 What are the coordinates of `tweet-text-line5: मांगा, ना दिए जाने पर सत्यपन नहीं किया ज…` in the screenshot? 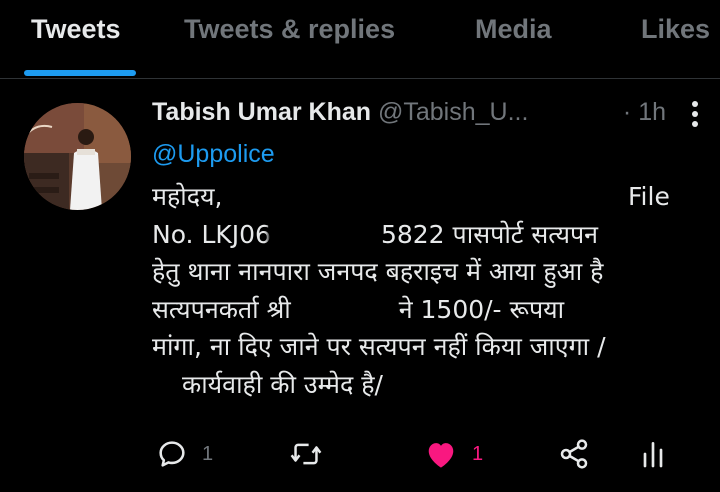 It's located at (379, 346).